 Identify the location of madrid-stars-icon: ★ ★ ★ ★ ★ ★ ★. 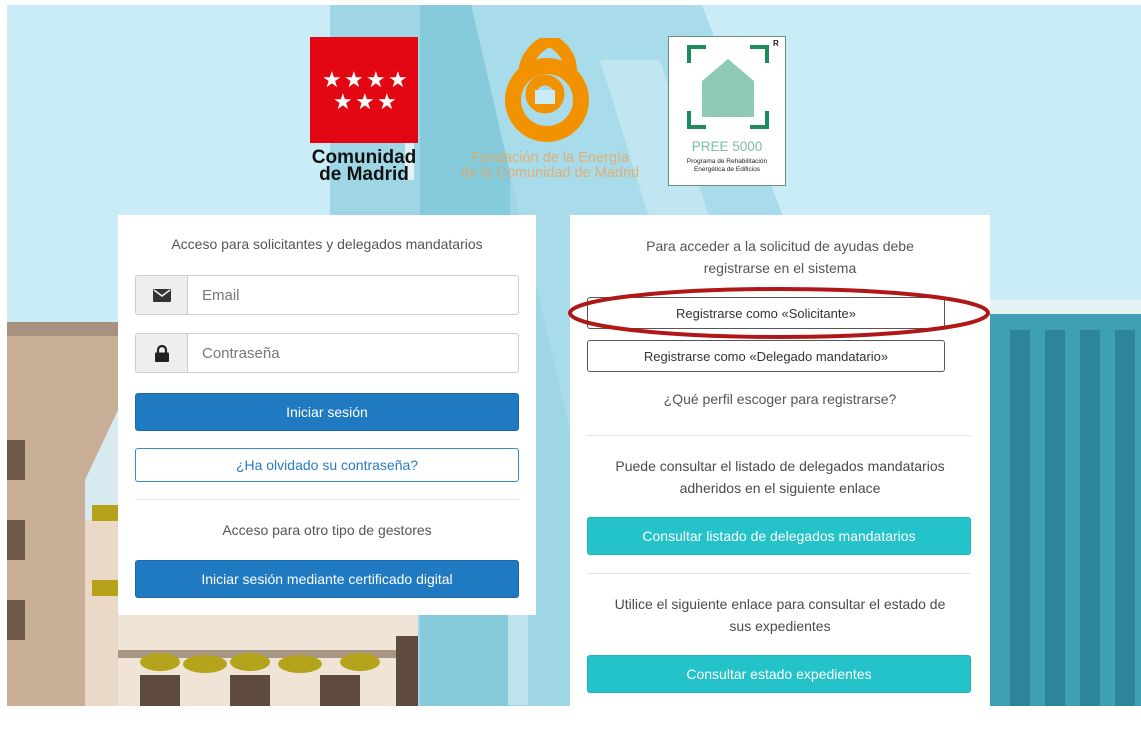
(364, 90).